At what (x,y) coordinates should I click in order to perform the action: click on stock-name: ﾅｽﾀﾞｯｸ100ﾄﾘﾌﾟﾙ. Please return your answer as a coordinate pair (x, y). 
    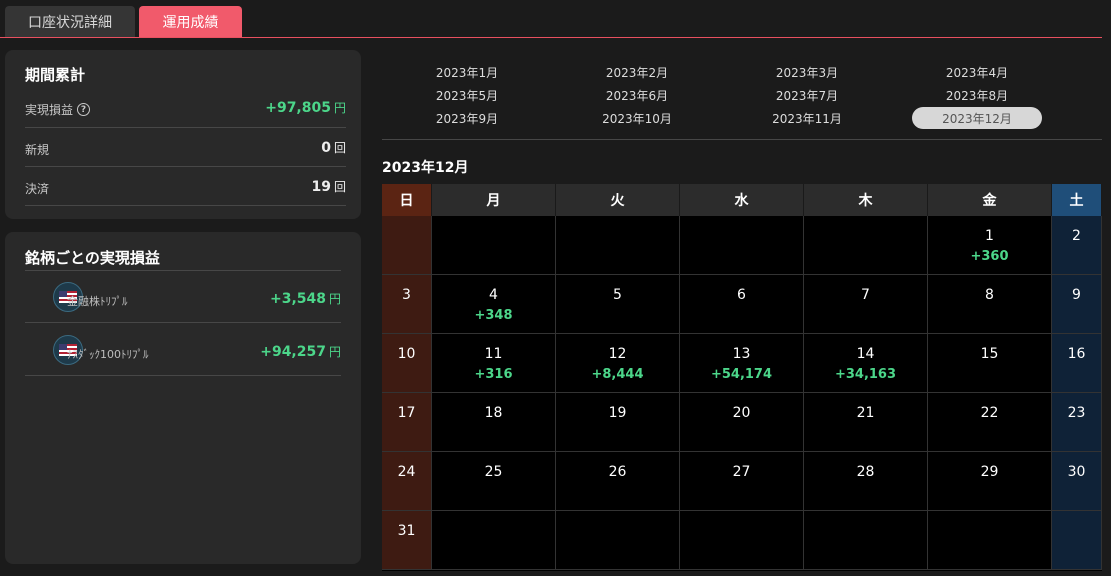
    Looking at the image, I should click on (108, 354).